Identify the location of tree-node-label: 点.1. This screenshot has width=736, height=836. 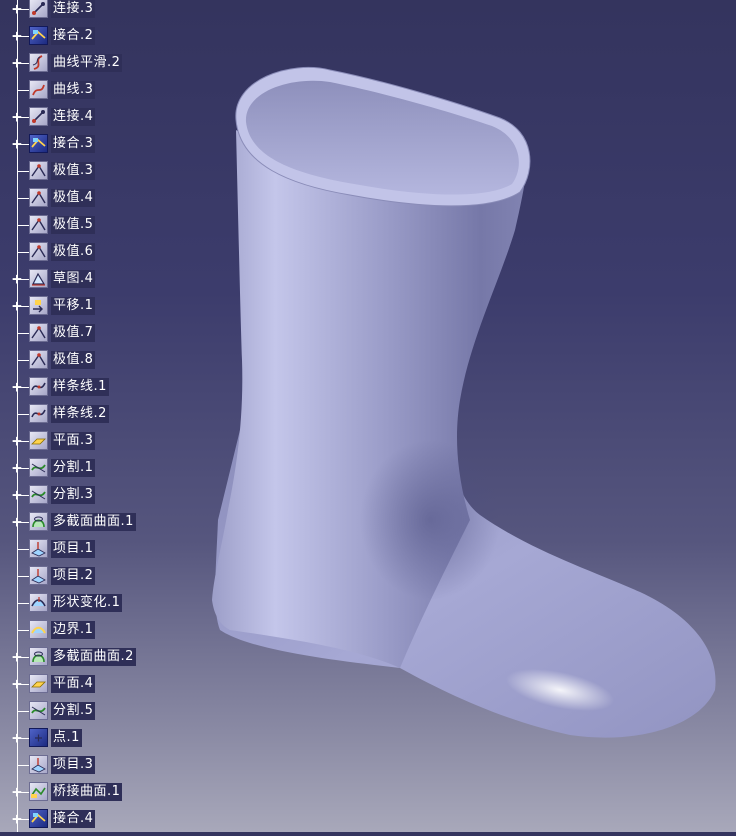
(66, 738).